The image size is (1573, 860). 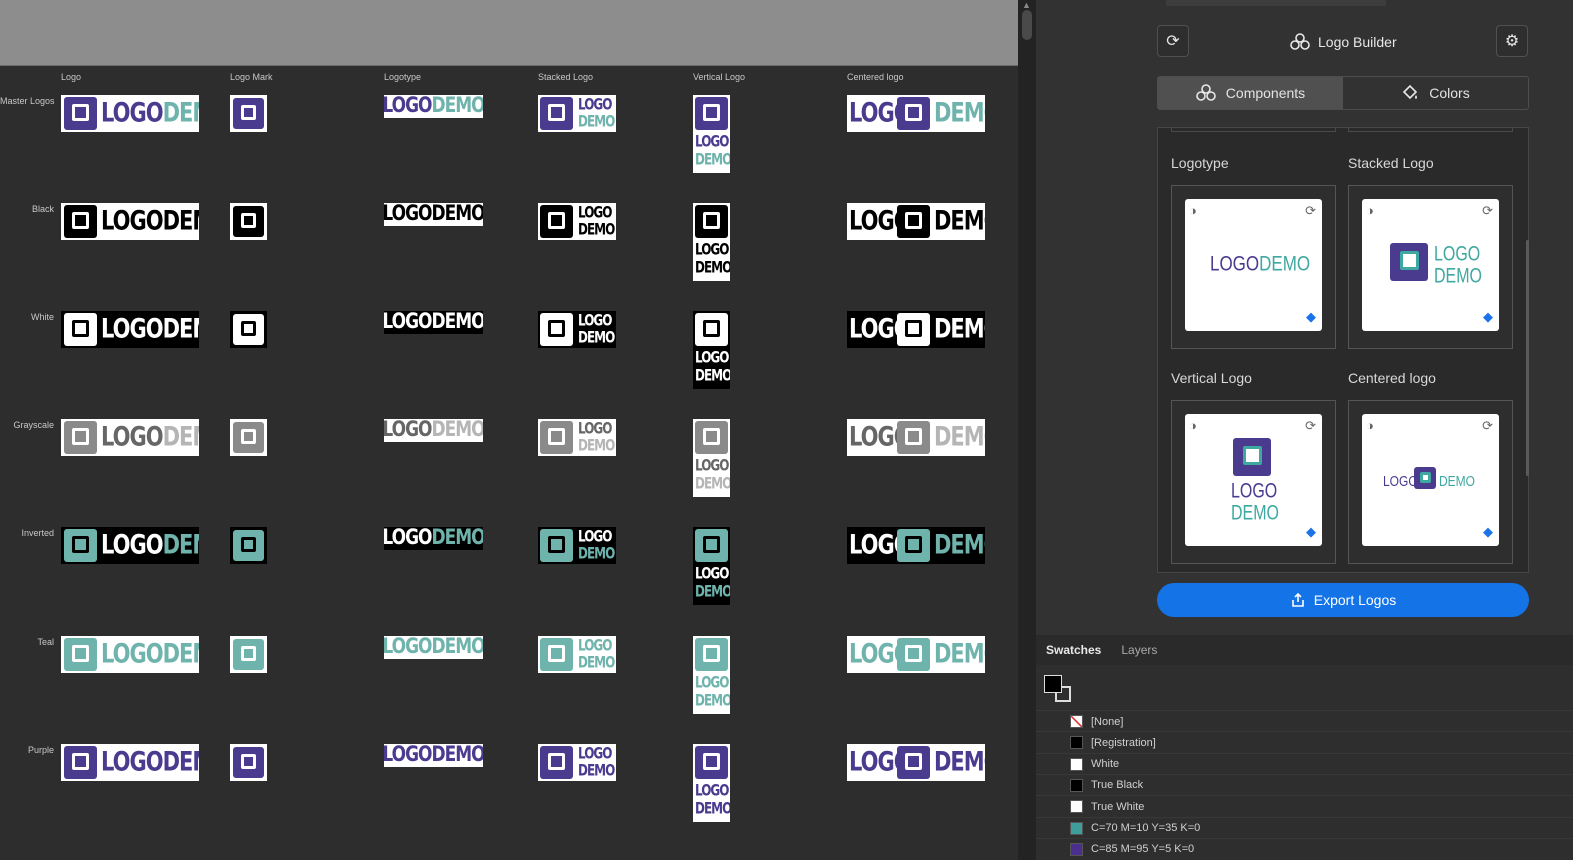 What do you see at coordinates (1053, 684) in the screenshot?
I see `fill-swatch` at bounding box center [1053, 684].